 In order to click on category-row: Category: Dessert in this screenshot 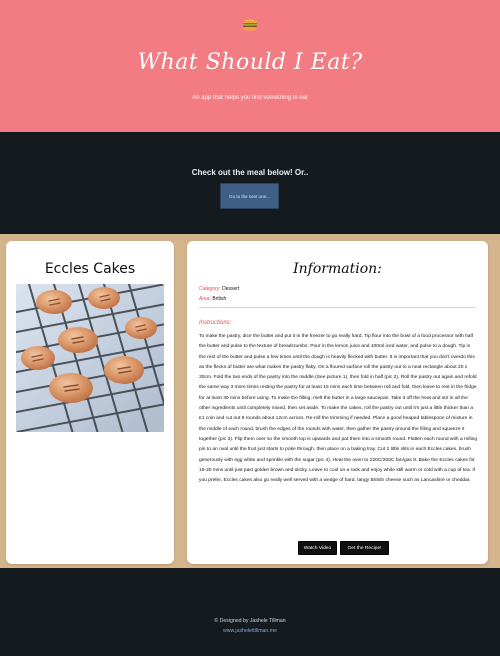, I will do `click(219, 289)`.